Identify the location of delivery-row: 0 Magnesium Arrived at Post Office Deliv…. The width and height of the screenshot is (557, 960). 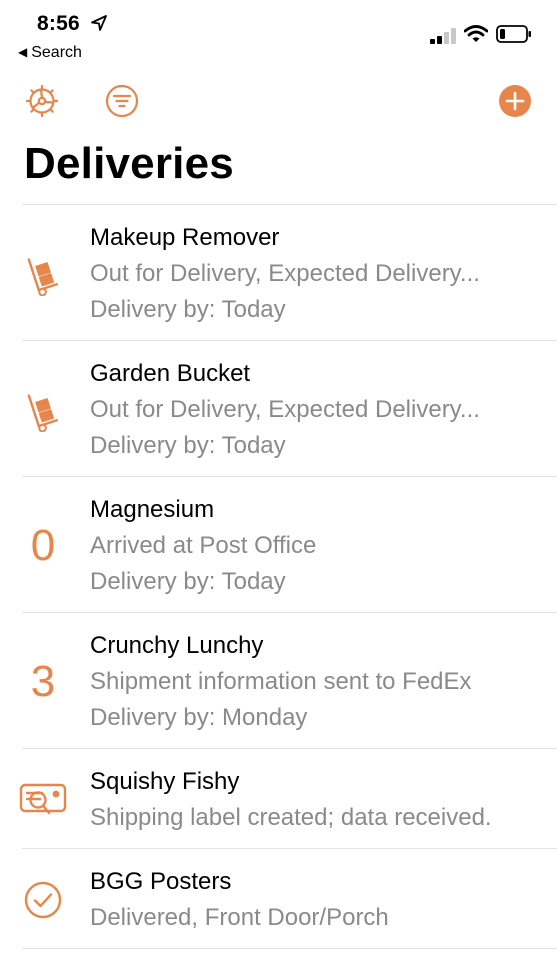
(278, 546).